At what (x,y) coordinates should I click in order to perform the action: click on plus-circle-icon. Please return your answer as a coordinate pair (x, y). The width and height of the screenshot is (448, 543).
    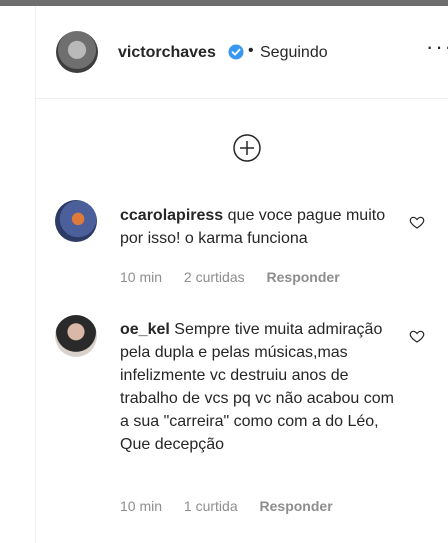
    Looking at the image, I should click on (247, 148).